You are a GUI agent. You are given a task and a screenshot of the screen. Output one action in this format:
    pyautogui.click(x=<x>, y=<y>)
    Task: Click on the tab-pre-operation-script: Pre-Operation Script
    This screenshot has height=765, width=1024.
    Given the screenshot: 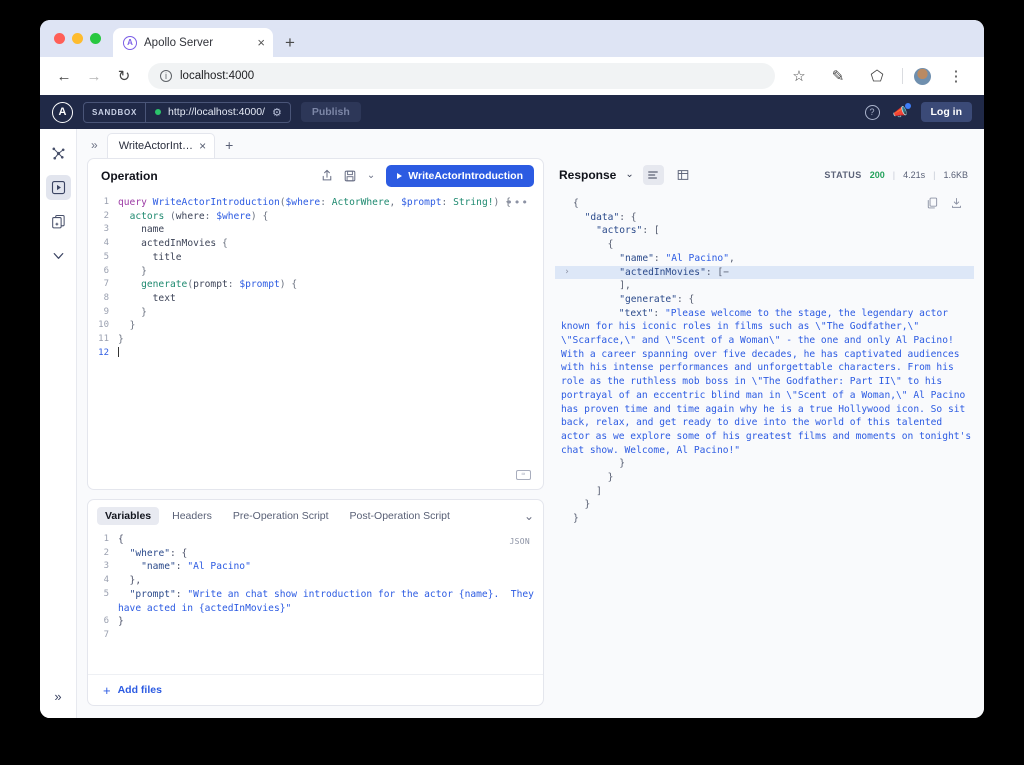 What is the action you would take?
    pyautogui.click(x=281, y=516)
    